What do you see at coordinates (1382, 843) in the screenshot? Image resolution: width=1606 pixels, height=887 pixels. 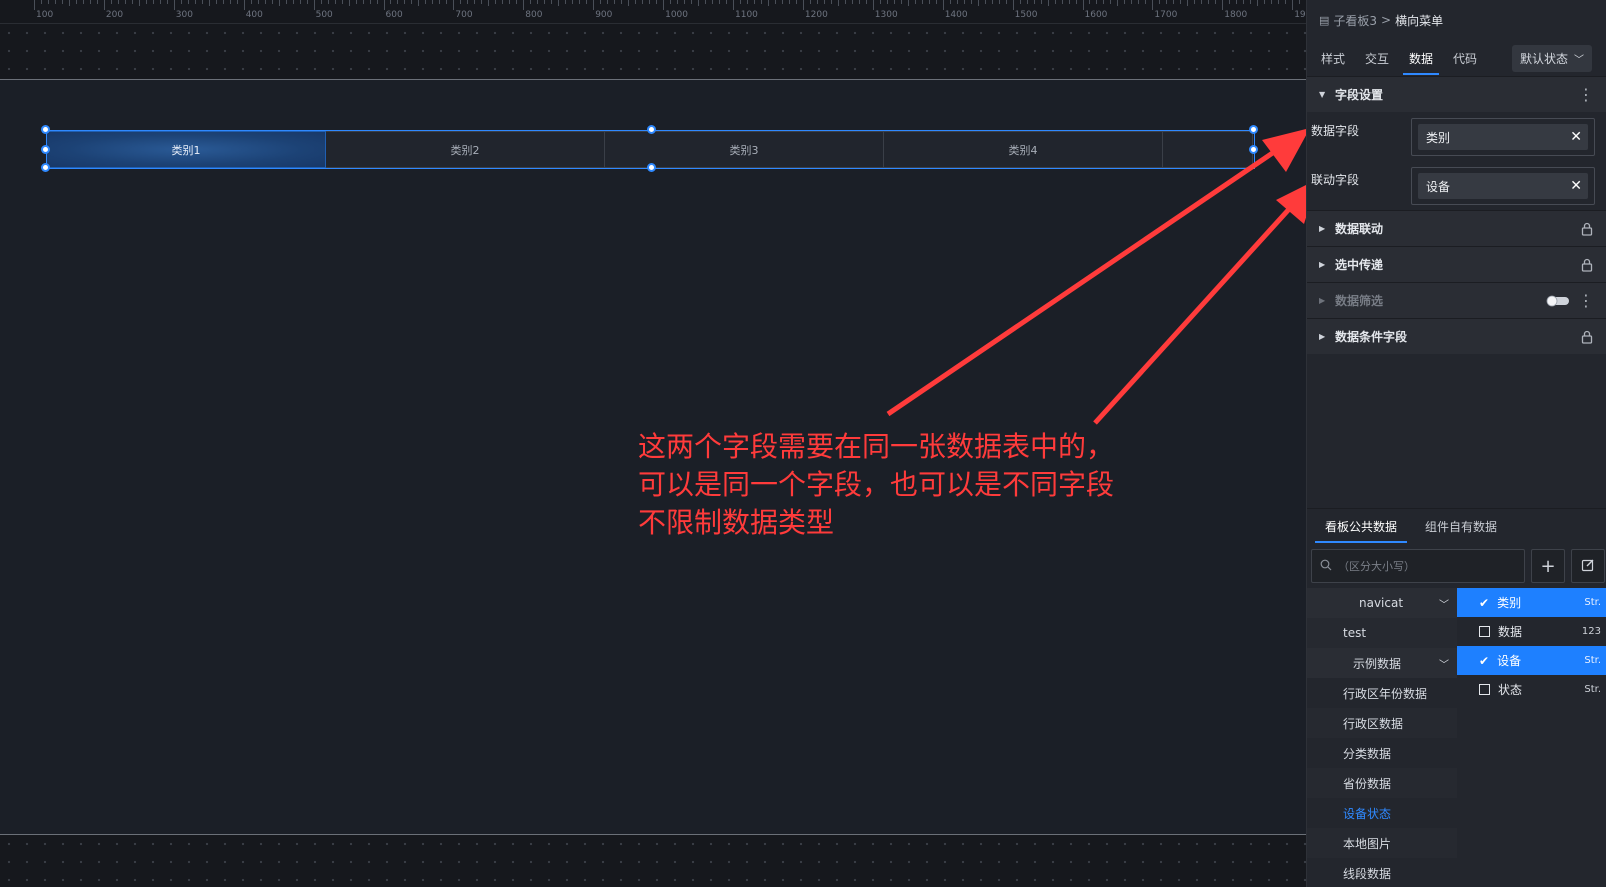 I see `source-item: 本地图片` at bounding box center [1382, 843].